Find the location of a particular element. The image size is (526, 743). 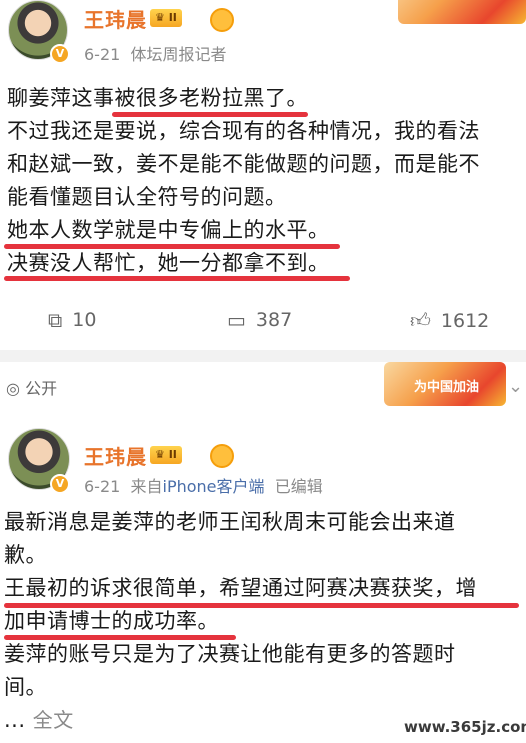

post-line: 不过我还是要说，综合现有的各种情况，我的看法 is located at coordinates (243, 131).